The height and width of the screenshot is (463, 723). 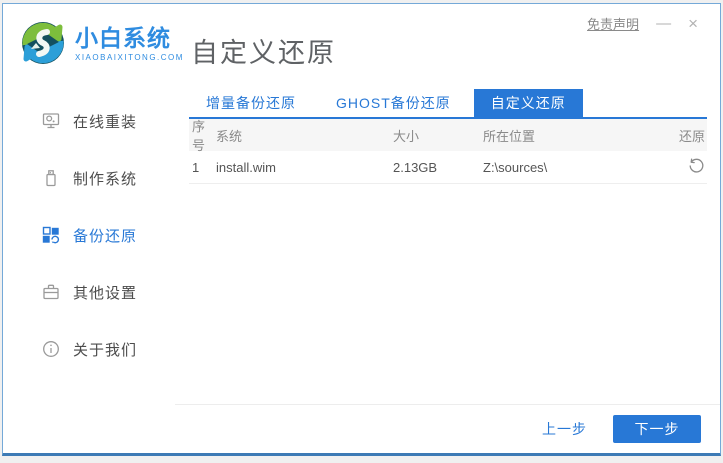 What do you see at coordinates (448, 136) in the screenshot?
I see `table-header-row: 序号 系统 大小 所在位置 还原` at bounding box center [448, 136].